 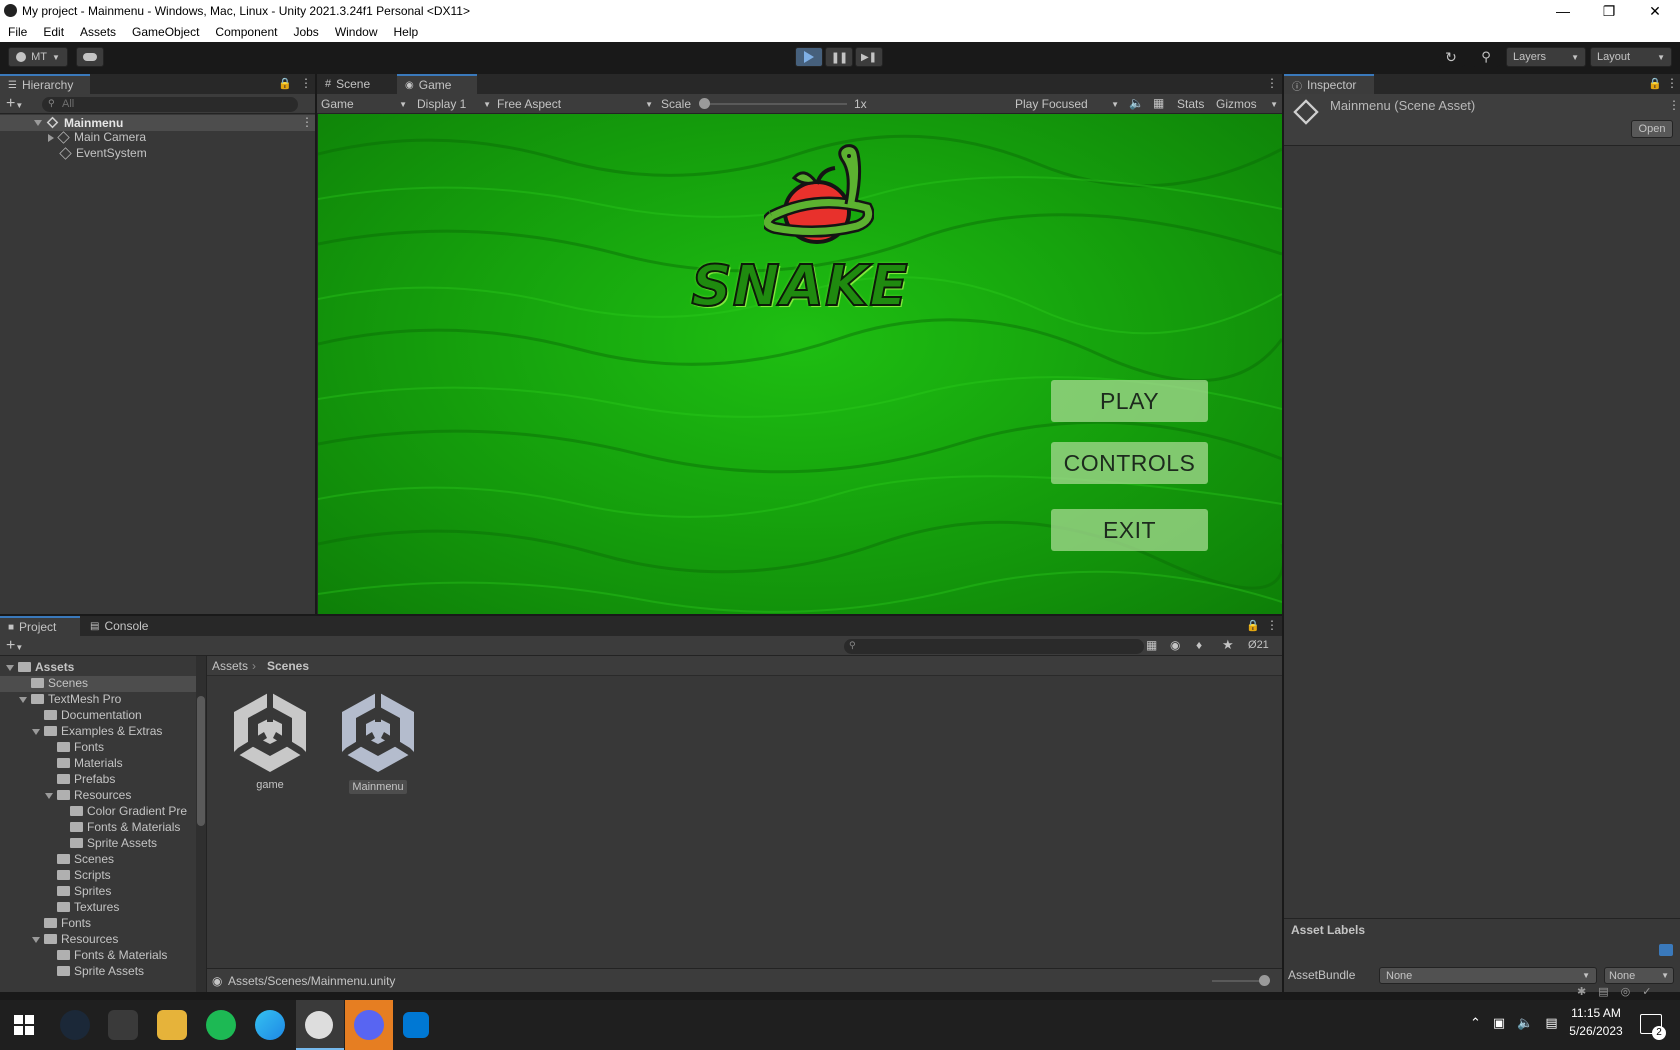 I want to click on check-circle-icon: ✓, so click(x=1646, y=992).